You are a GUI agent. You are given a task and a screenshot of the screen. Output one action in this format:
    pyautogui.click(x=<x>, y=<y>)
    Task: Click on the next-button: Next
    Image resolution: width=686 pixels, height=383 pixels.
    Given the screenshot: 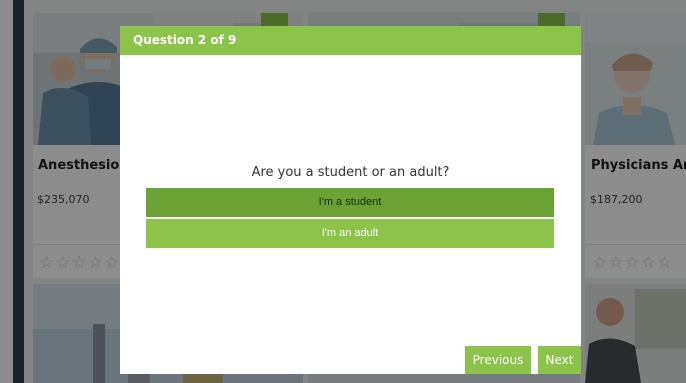 What is the action you would take?
    pyautogui.click(x=559, y=360)
    